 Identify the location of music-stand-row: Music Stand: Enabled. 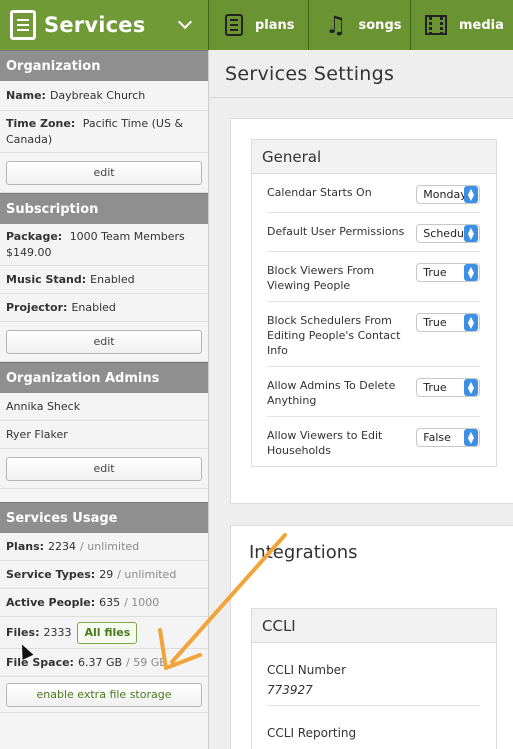
(104, 280).